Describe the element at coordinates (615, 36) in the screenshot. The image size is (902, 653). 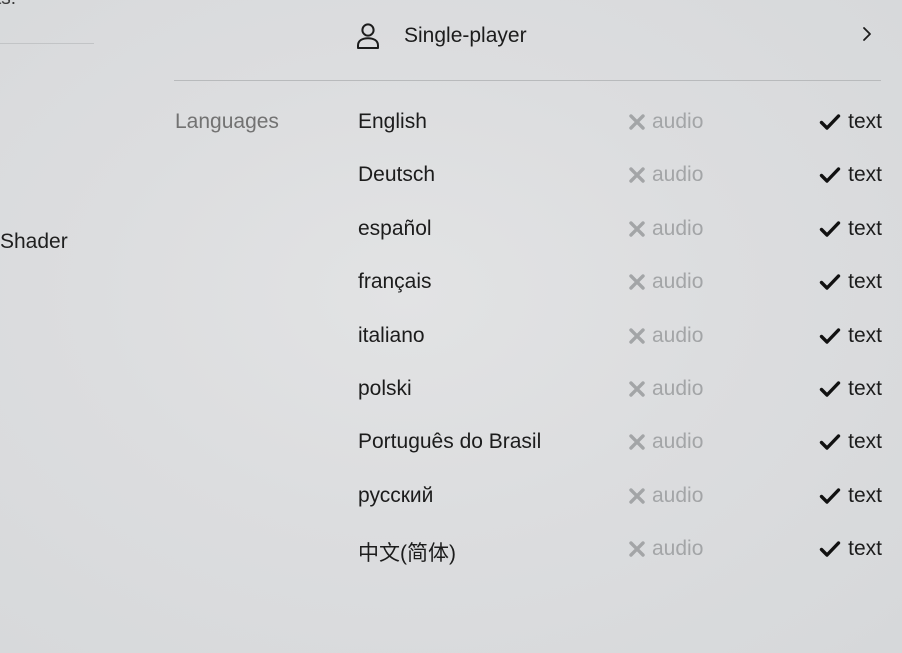
I see `single-player-mode-row: Single-player` at that location.